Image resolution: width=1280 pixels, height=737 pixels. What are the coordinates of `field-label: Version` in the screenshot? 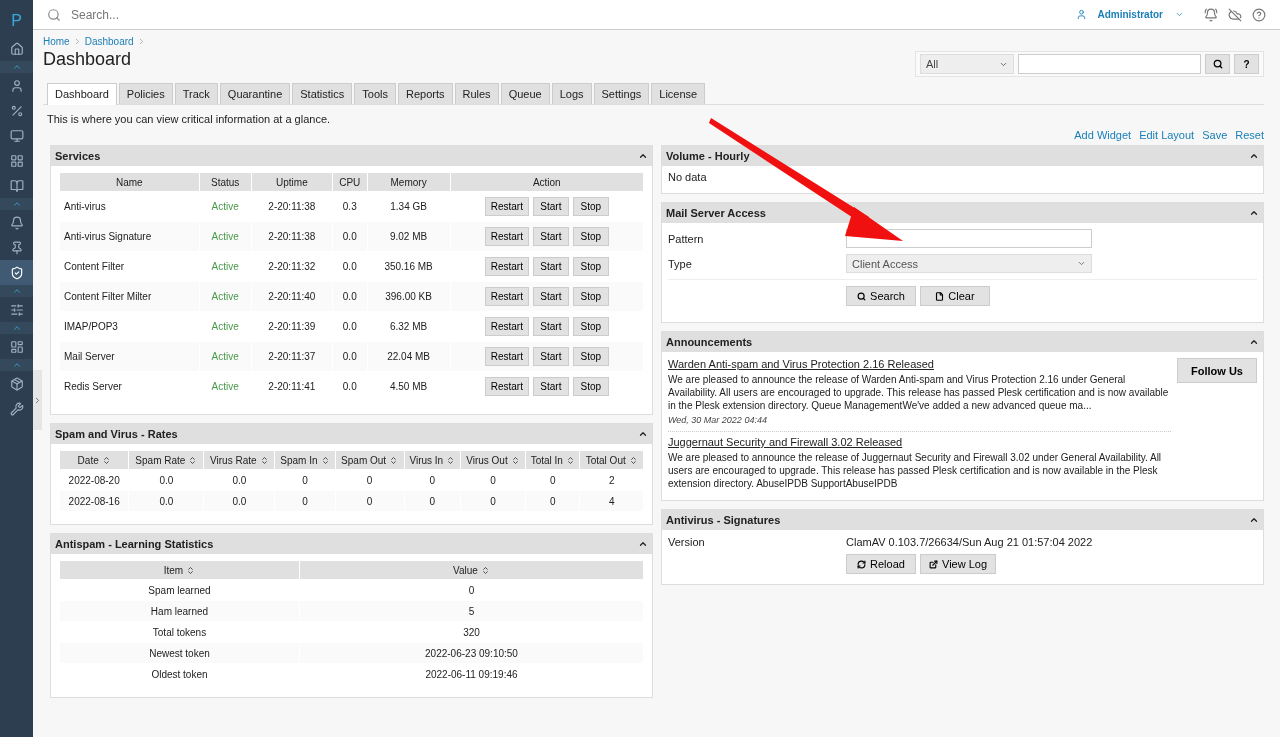 It's located at (687, 542).